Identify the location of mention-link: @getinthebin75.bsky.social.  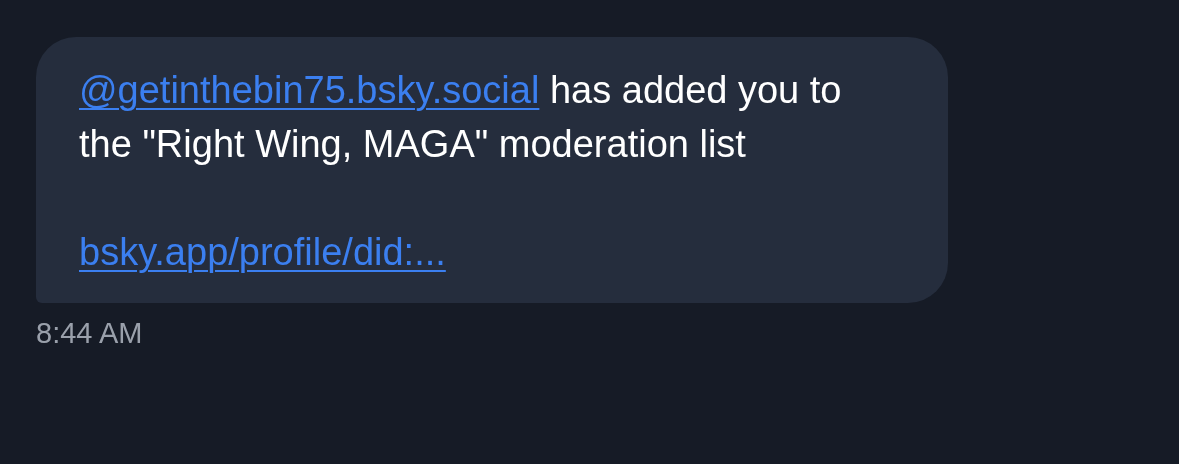
(309, 90).